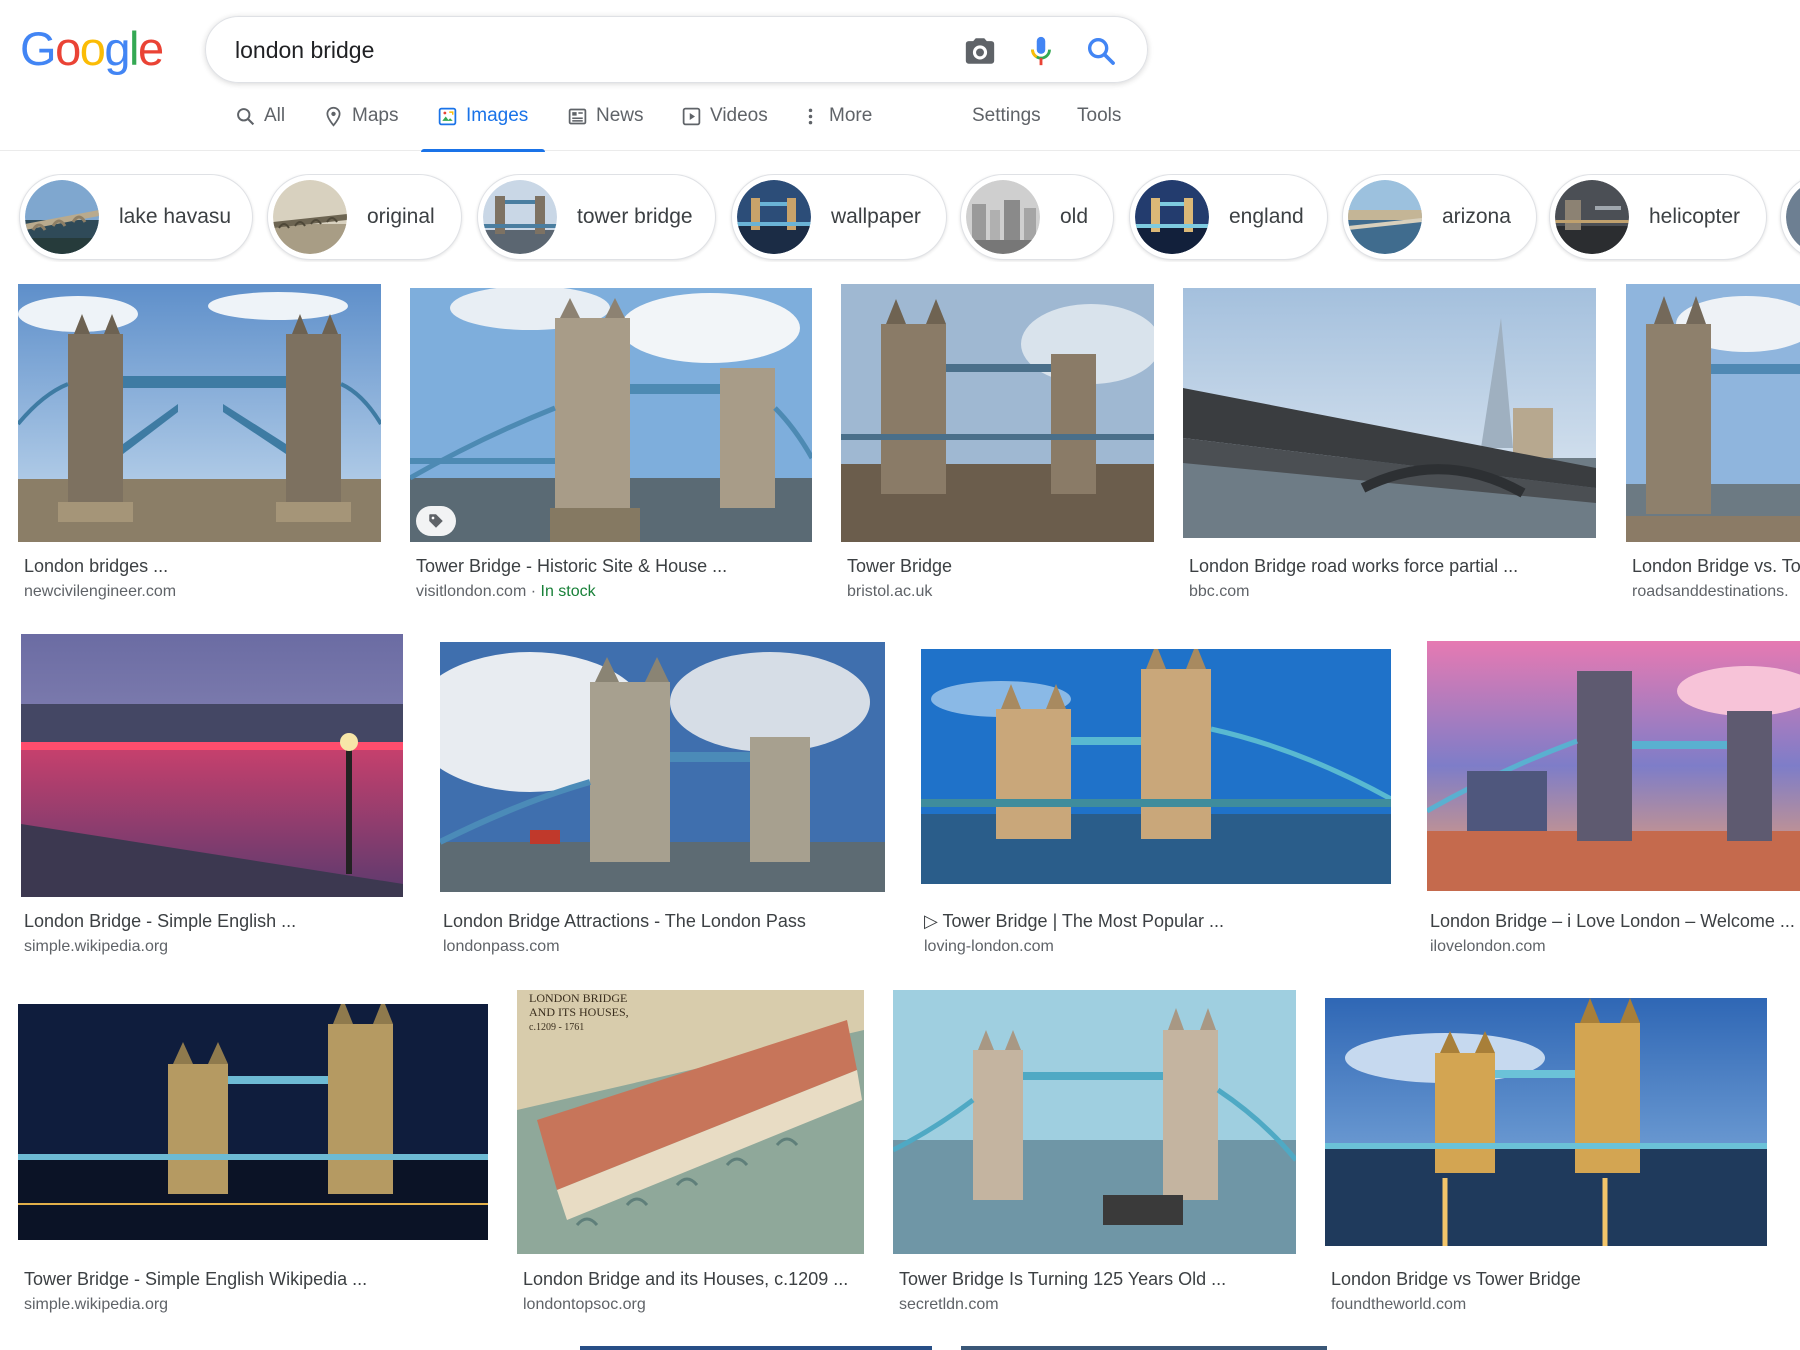  I want to click on tools-link: Tools, so click(1099, 123).